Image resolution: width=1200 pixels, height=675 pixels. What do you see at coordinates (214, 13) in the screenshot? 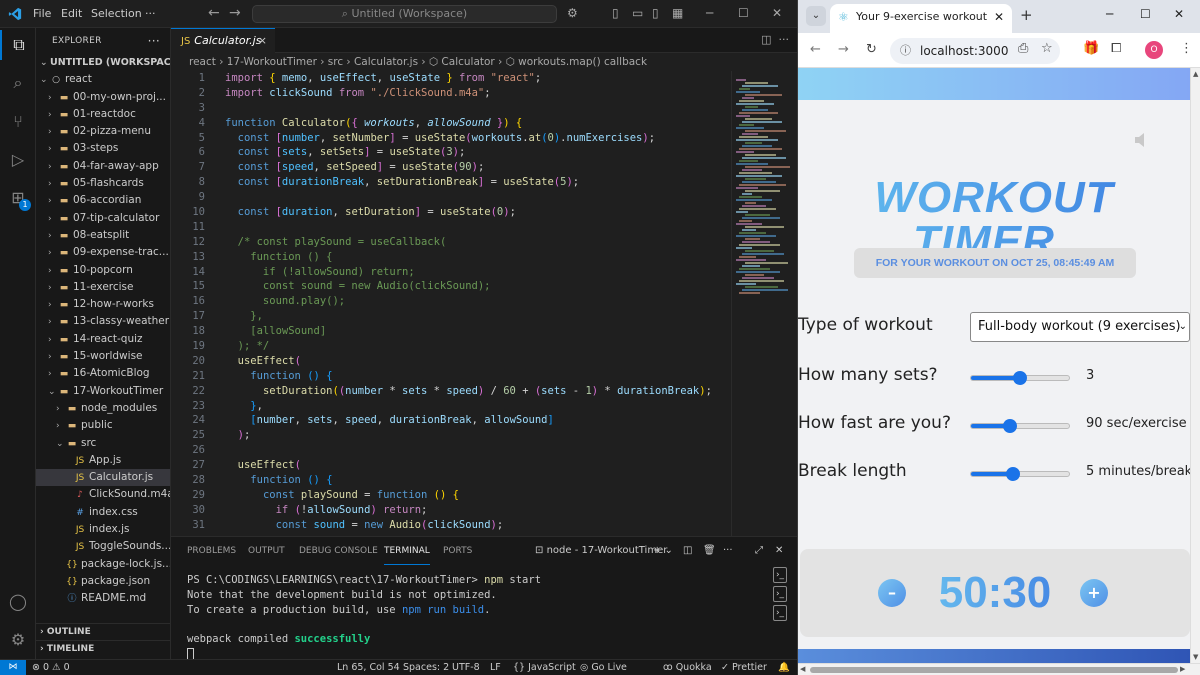
I see `back-arrow-icon: ←` at bounding box center [214, 13].